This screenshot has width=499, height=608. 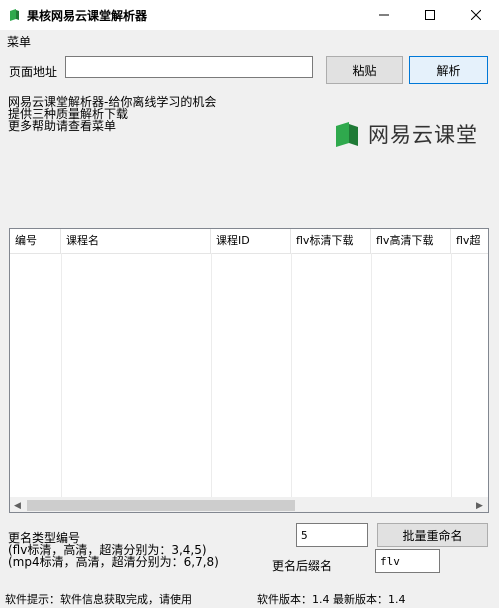 I want to click on column-header-course-id: 课程ID, so click(x=251, y=241).